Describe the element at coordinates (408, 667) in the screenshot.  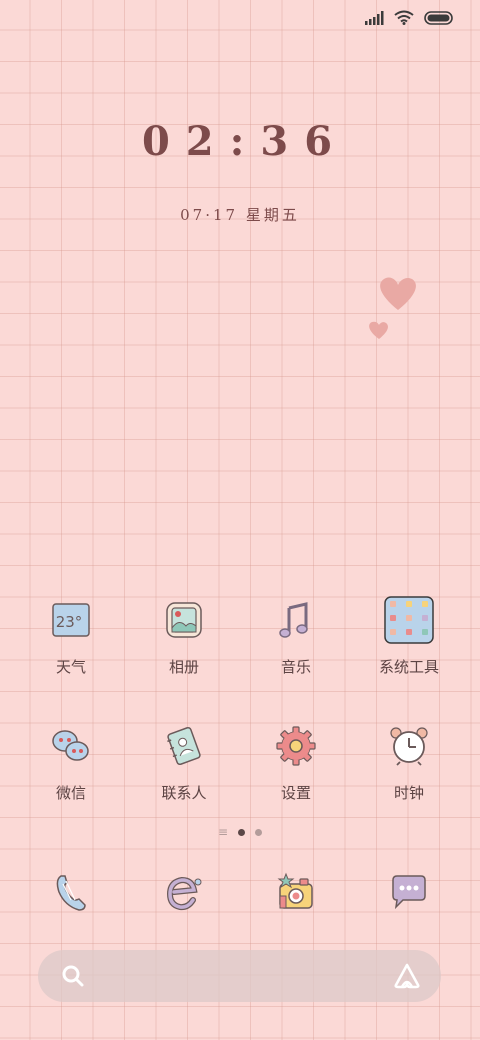
I see `app-label: 系统工具` at that location.